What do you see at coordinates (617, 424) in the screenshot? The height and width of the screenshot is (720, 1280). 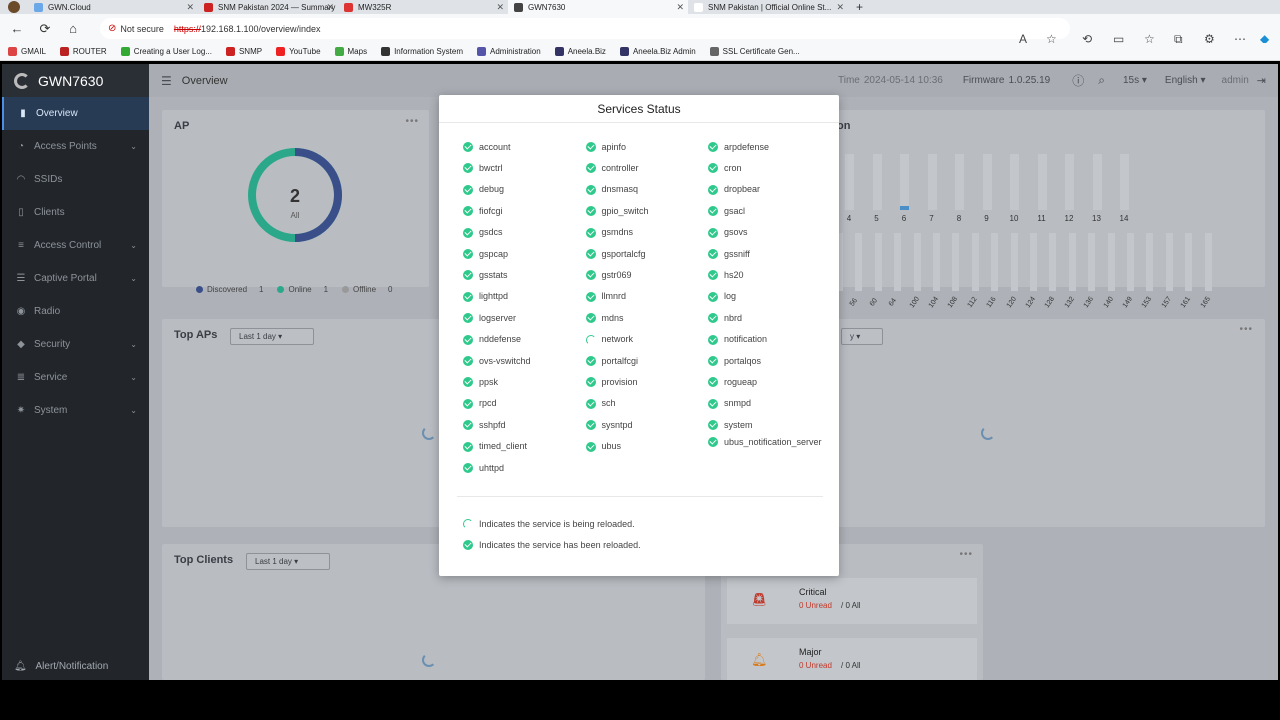 I see `service-name: sysntpd` at bounding box center [617, 424].